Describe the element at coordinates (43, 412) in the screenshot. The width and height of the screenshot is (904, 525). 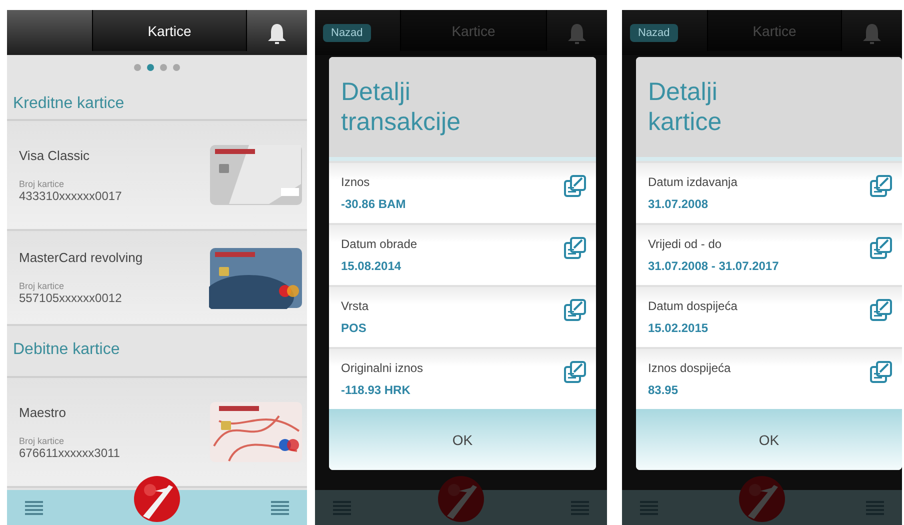
I see `card-name: Maestro` at that location.